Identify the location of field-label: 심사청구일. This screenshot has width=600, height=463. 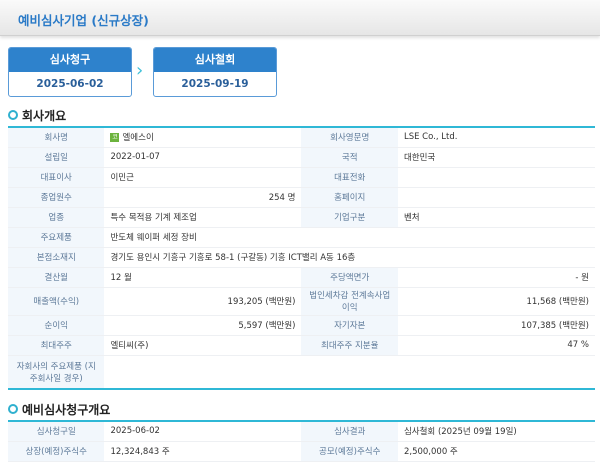
(56, 431).